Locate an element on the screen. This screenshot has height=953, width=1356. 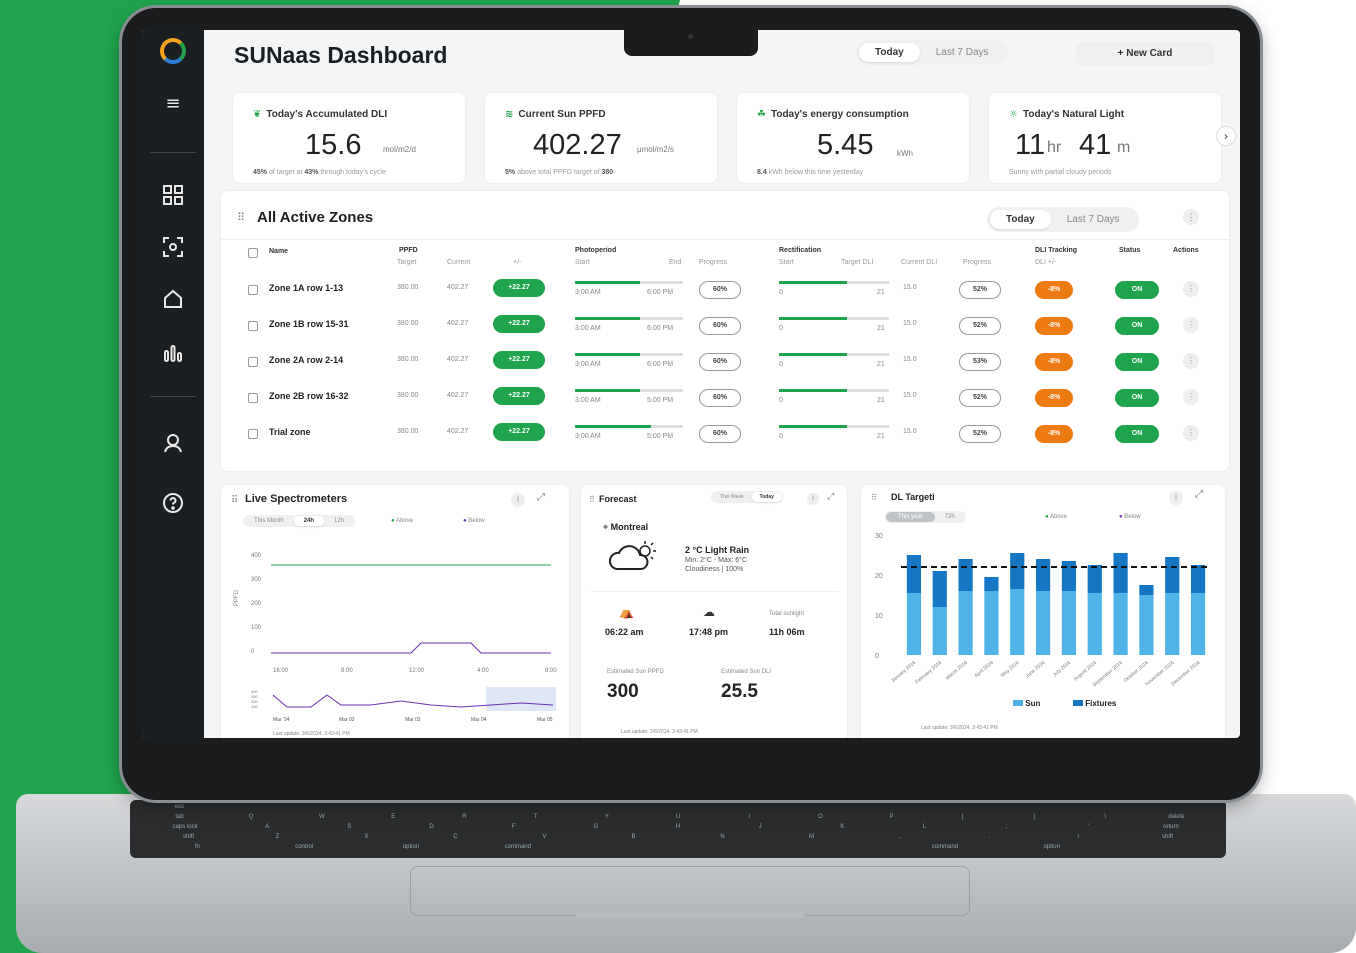
tab-today: Today is located at coordinates (766, 497).